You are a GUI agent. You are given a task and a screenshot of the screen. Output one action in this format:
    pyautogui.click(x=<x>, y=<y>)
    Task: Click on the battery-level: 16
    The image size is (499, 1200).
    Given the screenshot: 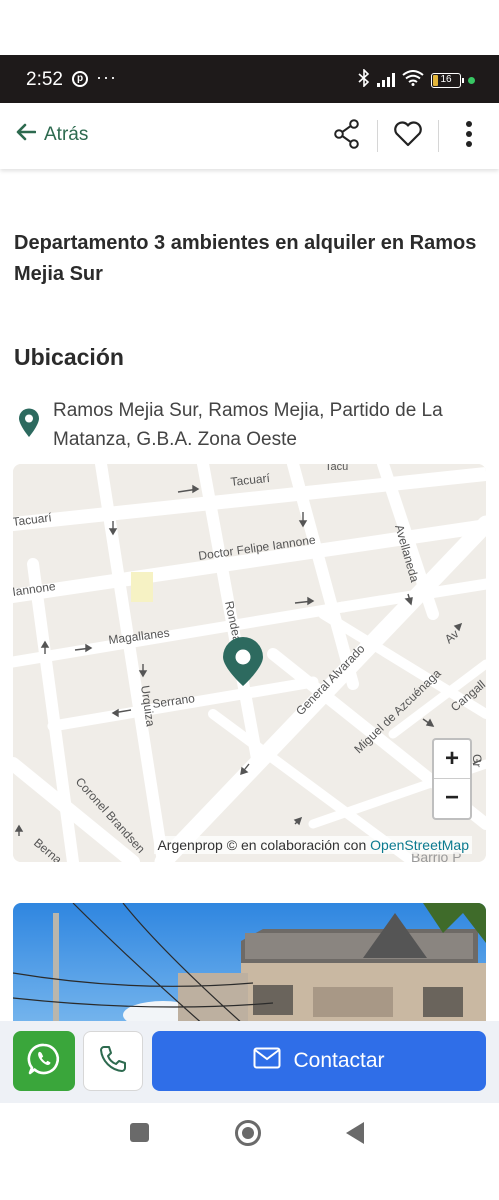 What is the action you would take?
    pyautogui.click(x=446, y=79)
    